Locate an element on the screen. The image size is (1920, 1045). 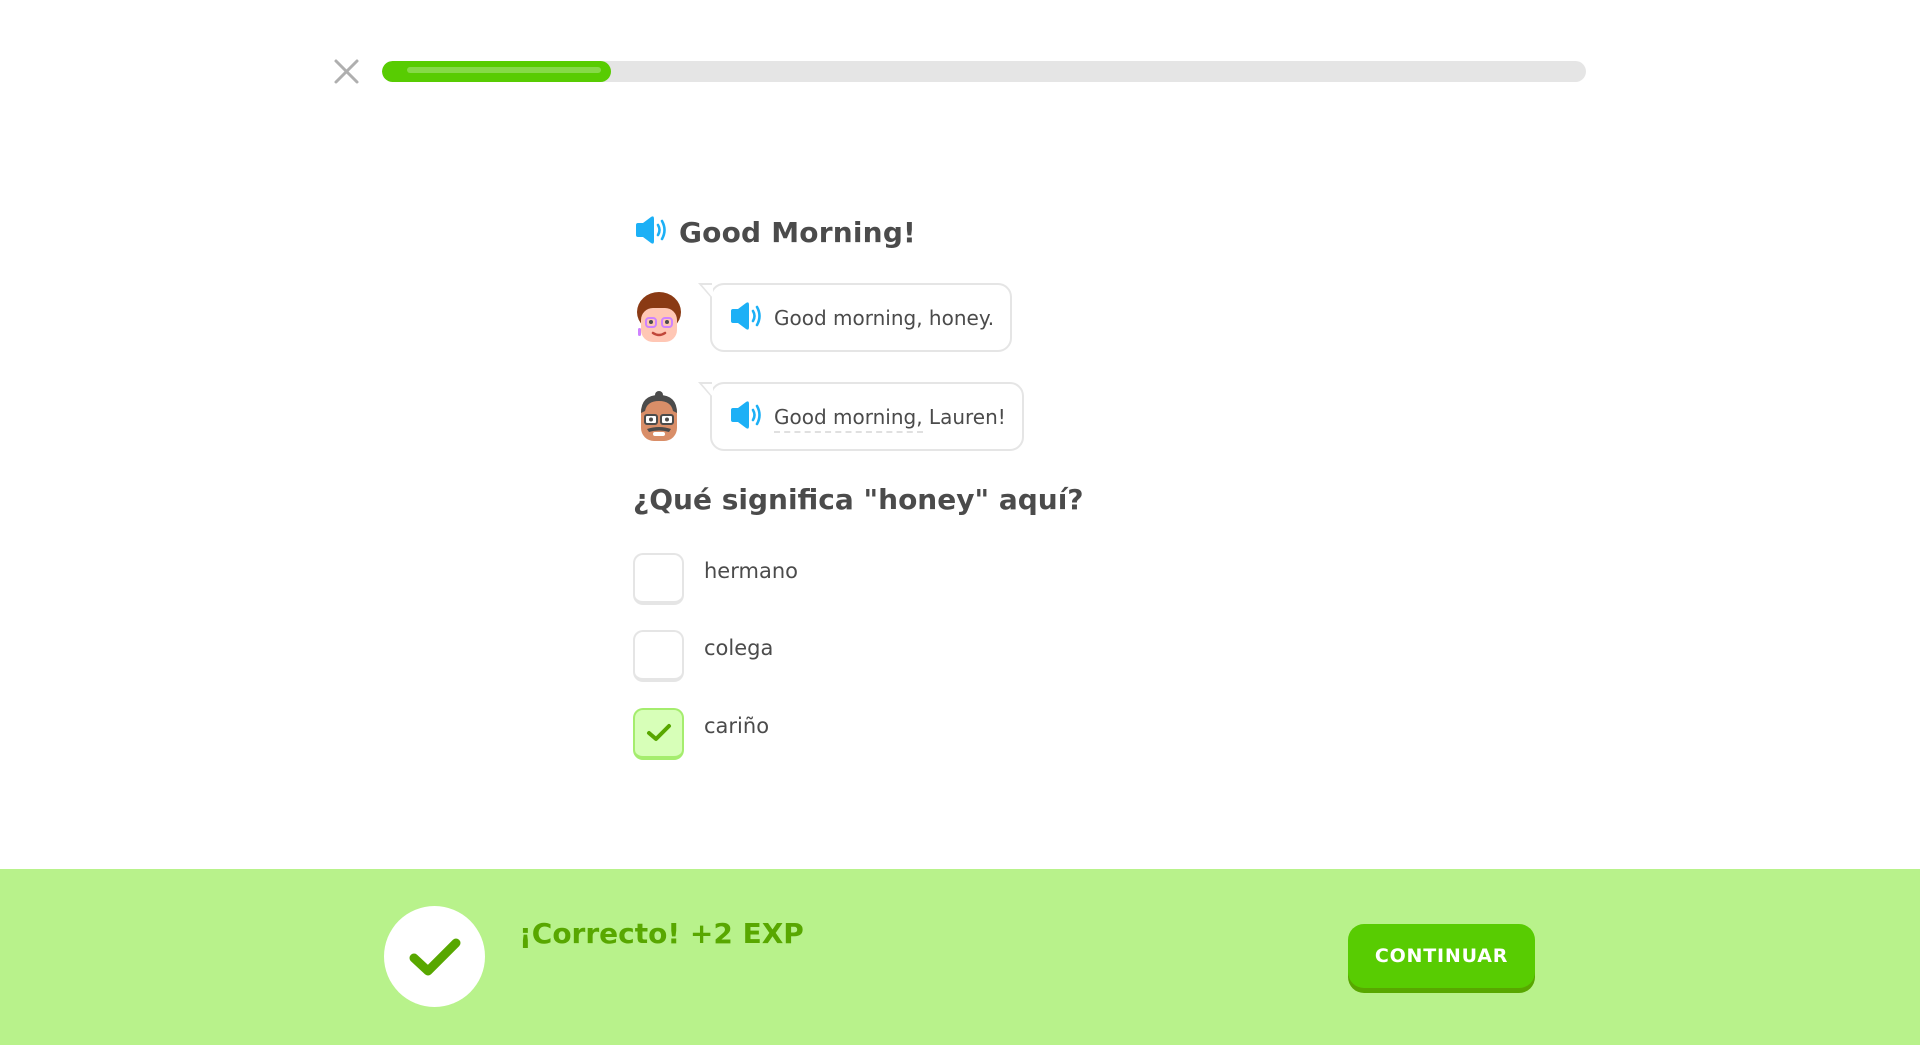
line-1-speaker-button is located at coordinates (746, 318).